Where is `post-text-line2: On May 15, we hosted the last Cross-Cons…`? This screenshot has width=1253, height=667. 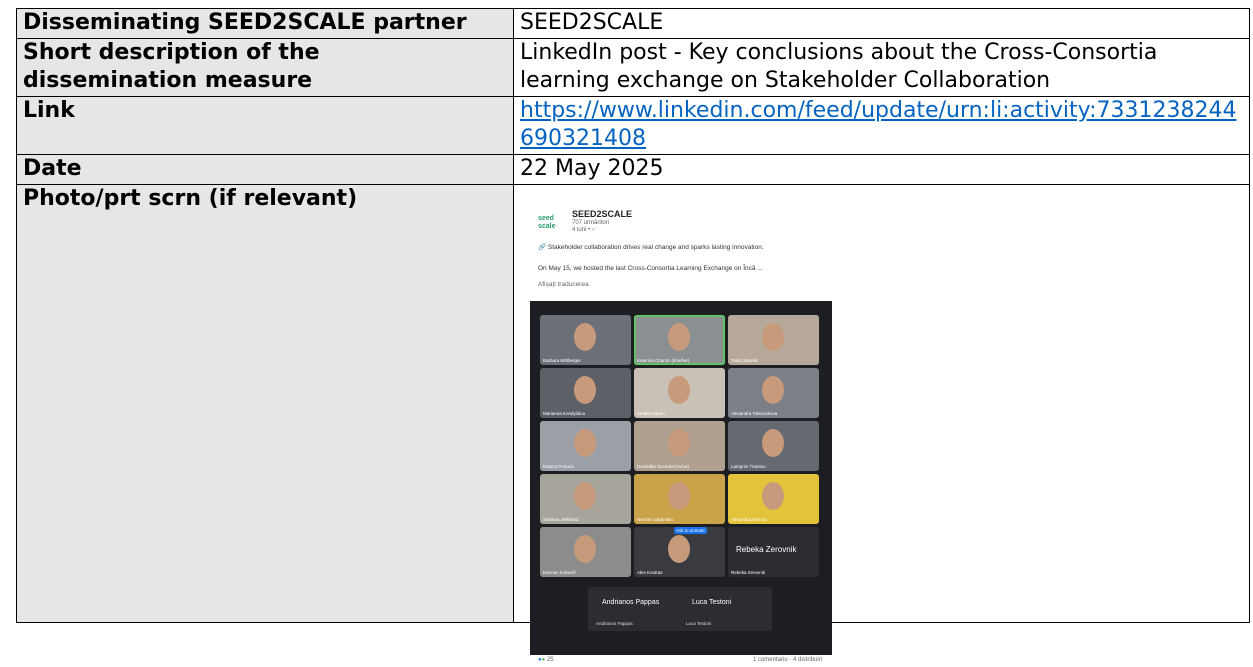
post-text-line2: On May 15, we hosted the last Cross-Cons… is located at coordinates (650, 268).